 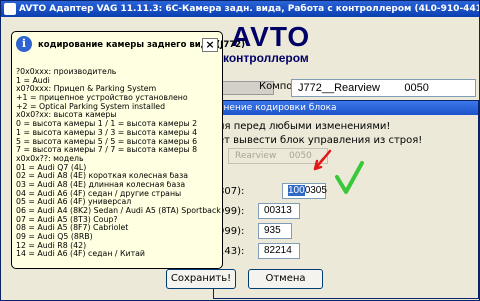 I want to click on coding-rest: 0305, so click(x=315, y=190).